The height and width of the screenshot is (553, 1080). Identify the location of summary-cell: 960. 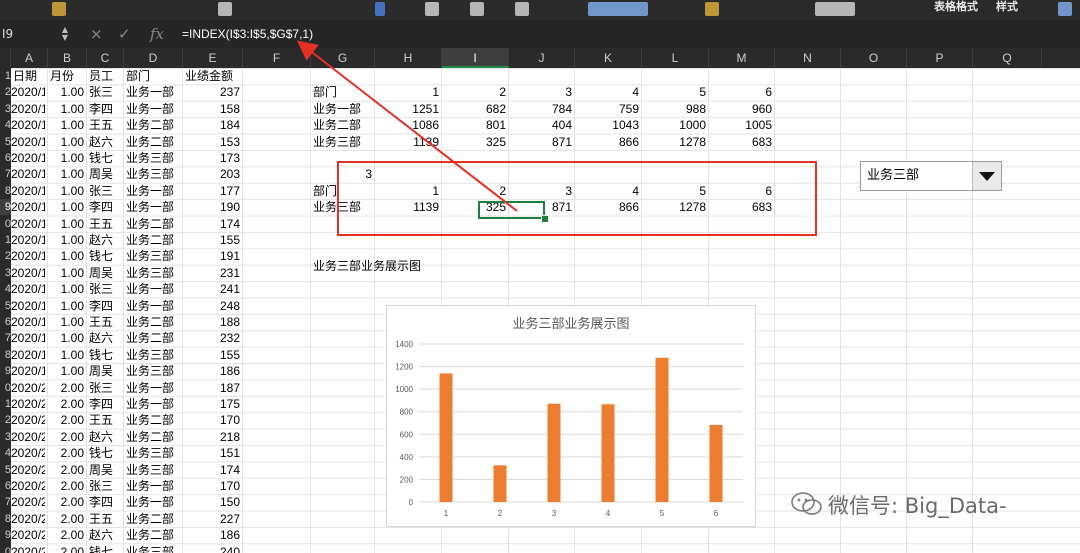
(740, 109).